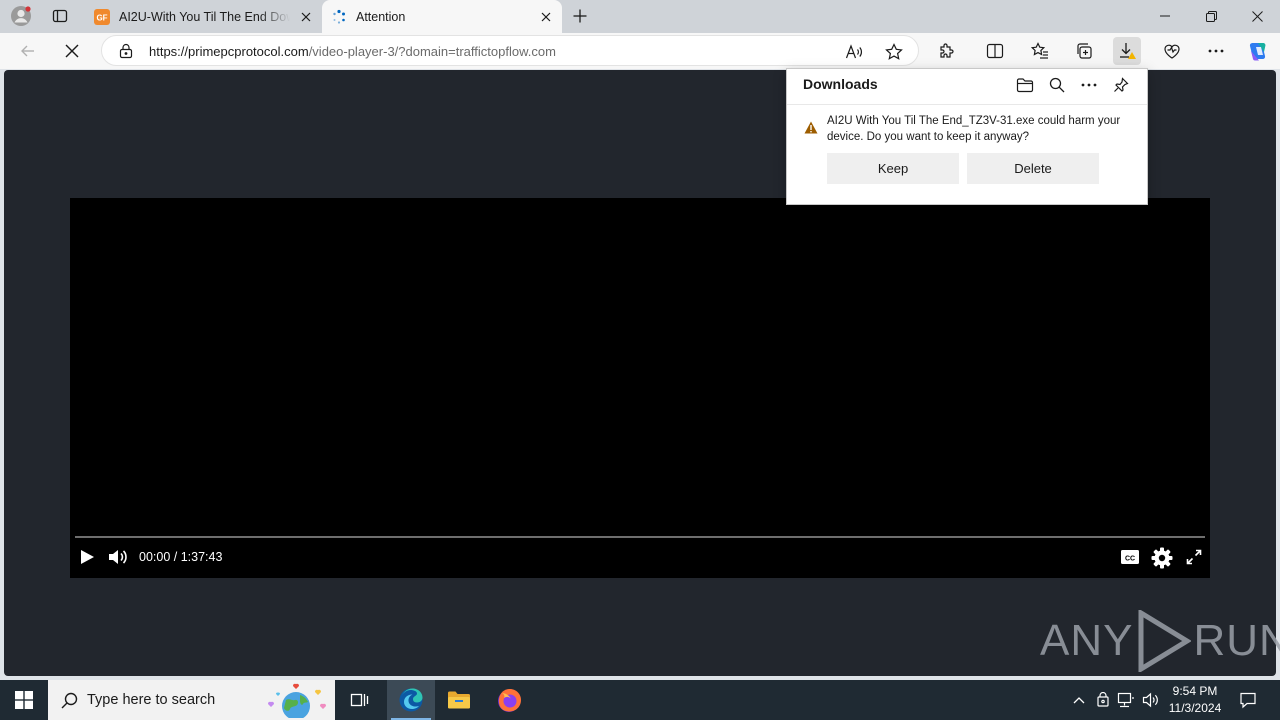  I want to click on search-icon, so click(69, 700).